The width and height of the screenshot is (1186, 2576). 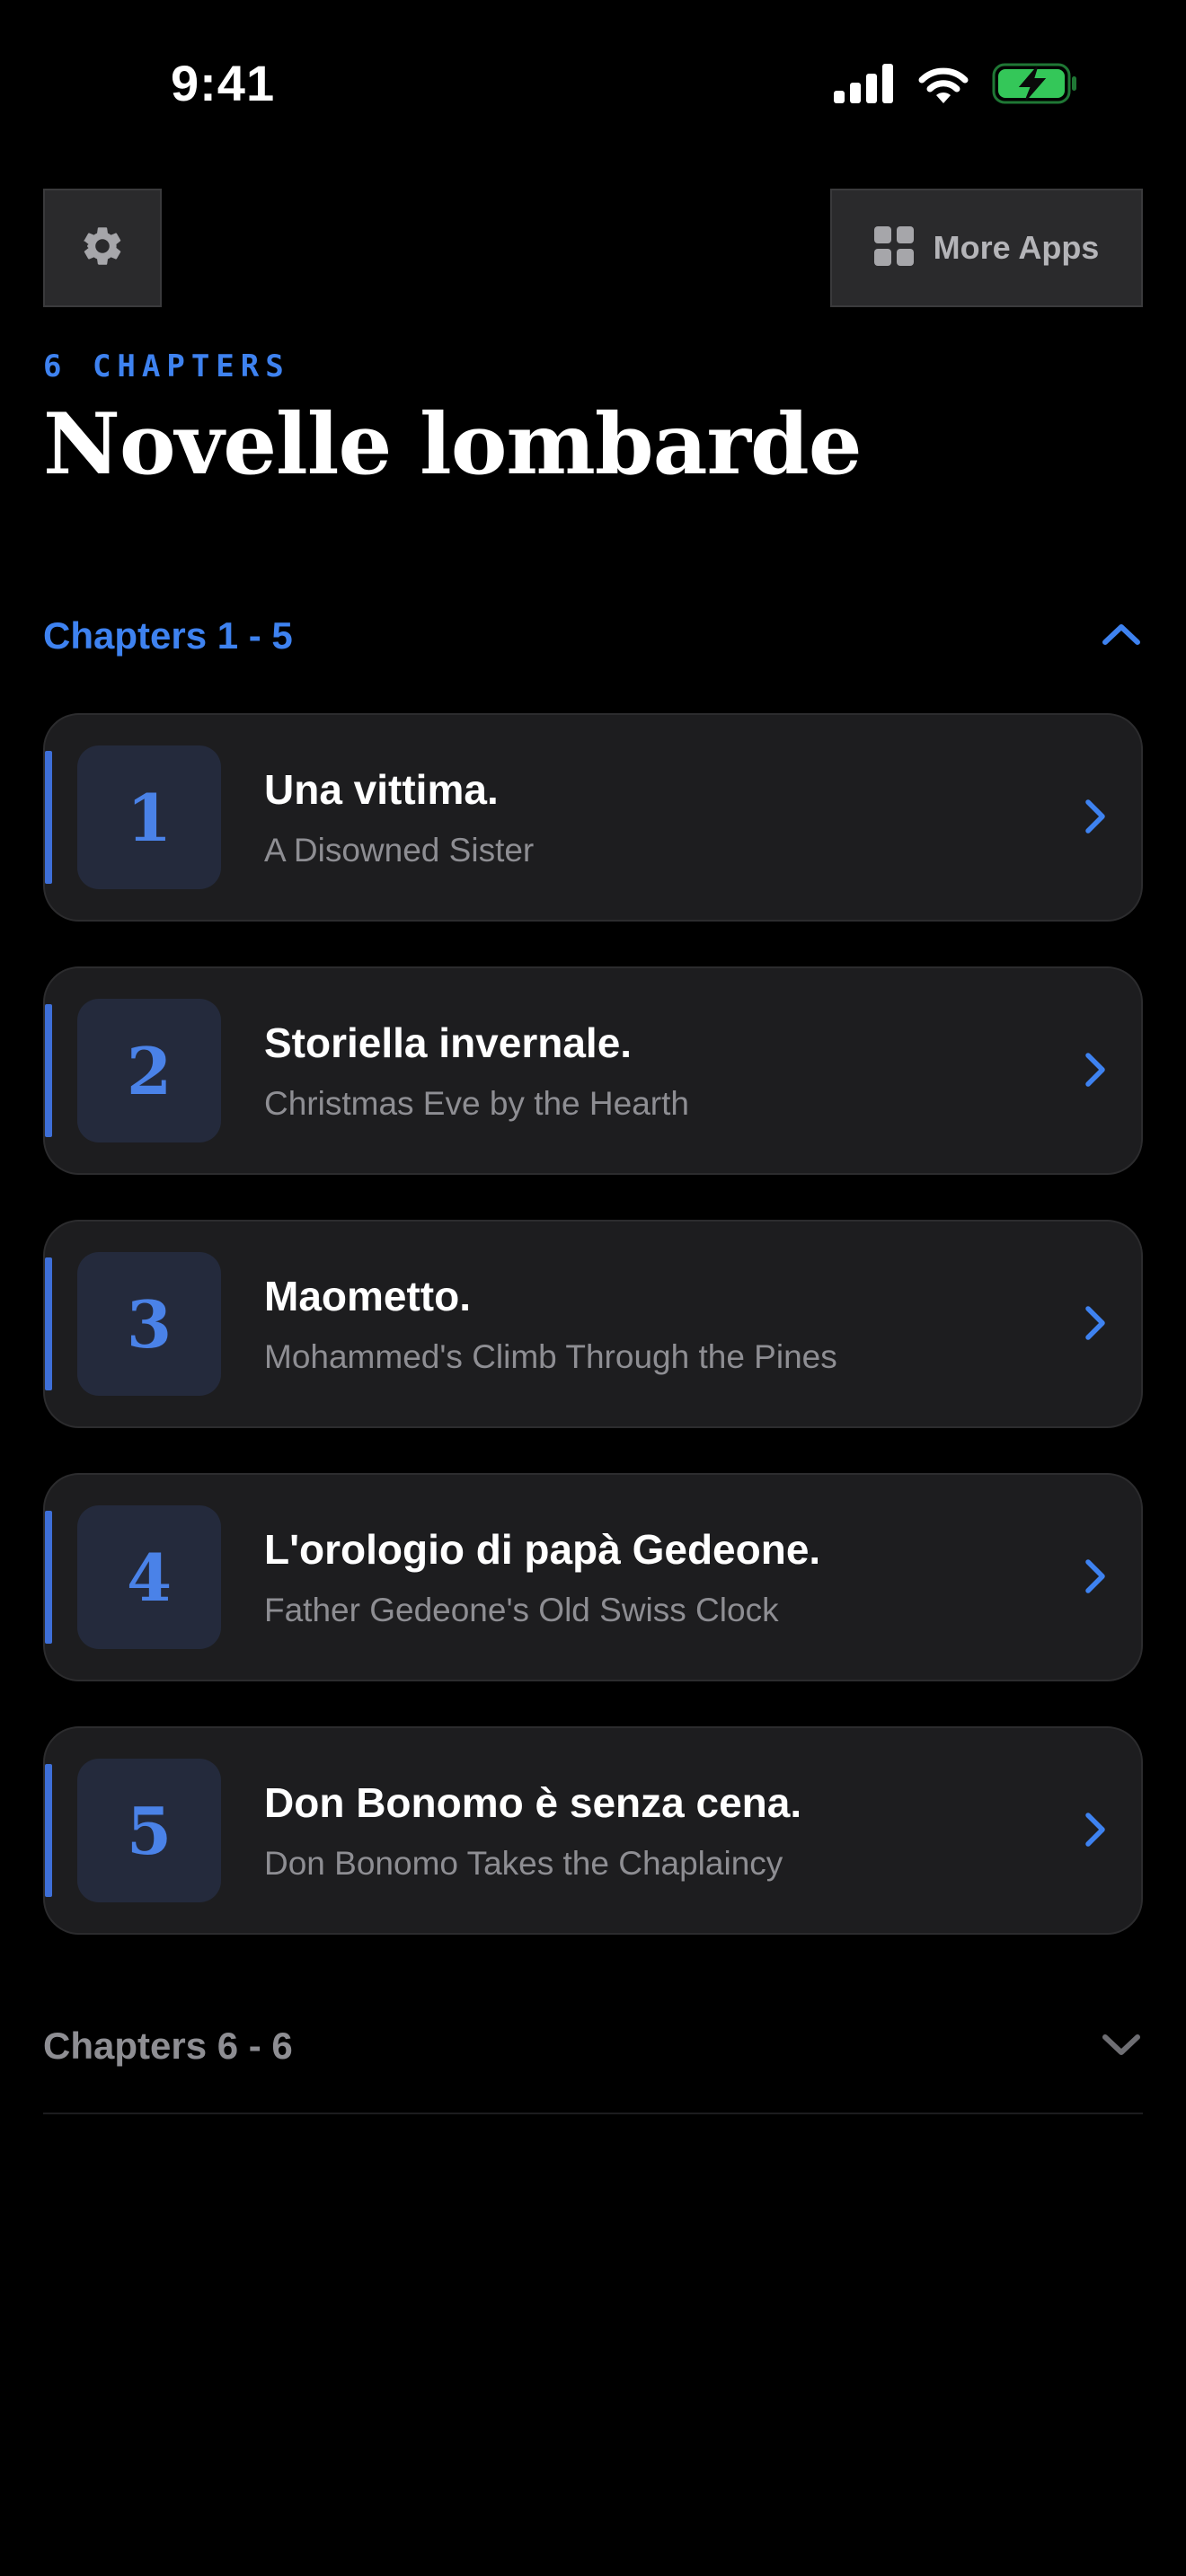 I want to click on chevron-down-icon, so click(x=1121, y=2046).